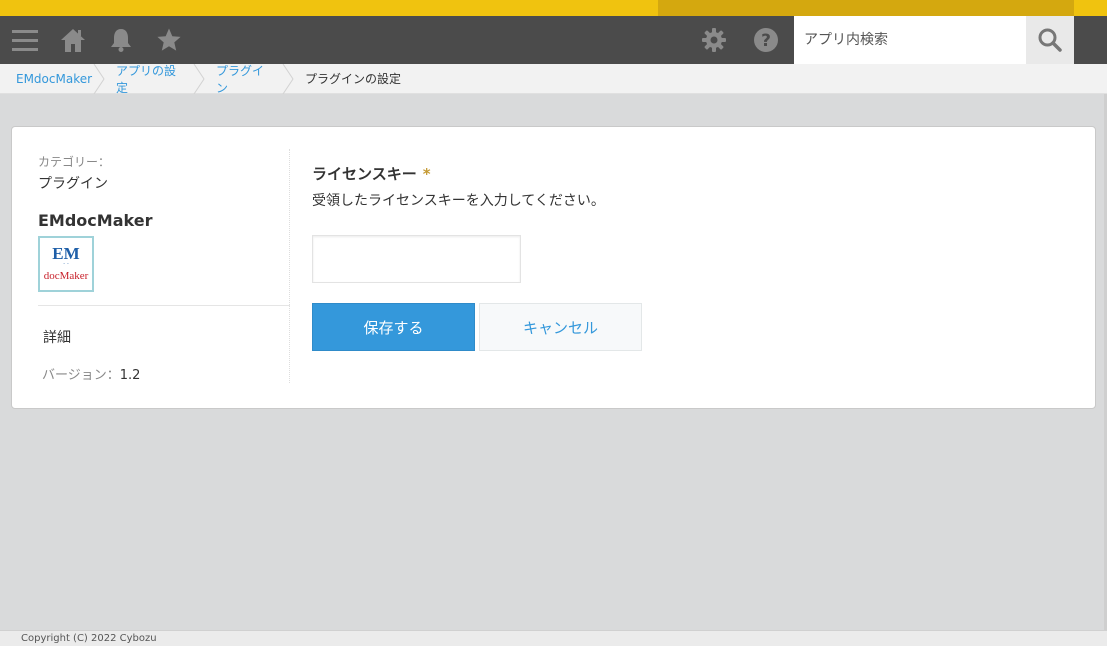 This screenshot has height=646, width=1107. What do you see at coordinates (553, 8) in the screenshot?
I see `top-accent-stripe` at bounding box center [553, 8].